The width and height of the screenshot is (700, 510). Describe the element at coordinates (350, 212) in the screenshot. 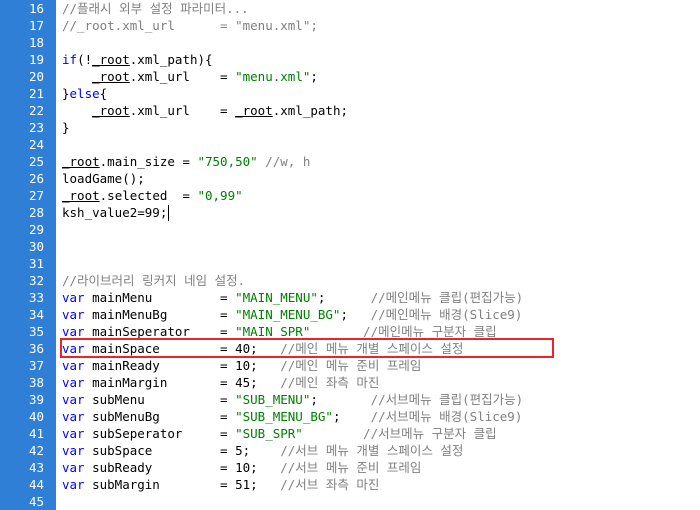

I see `code-line: 28 ksh_value2=99;` at that location.